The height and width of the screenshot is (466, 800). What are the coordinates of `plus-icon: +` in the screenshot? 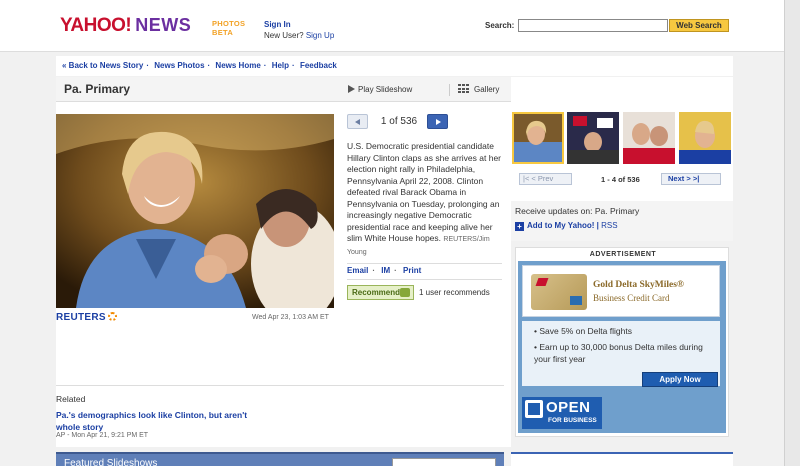 It's located at (519, 226).